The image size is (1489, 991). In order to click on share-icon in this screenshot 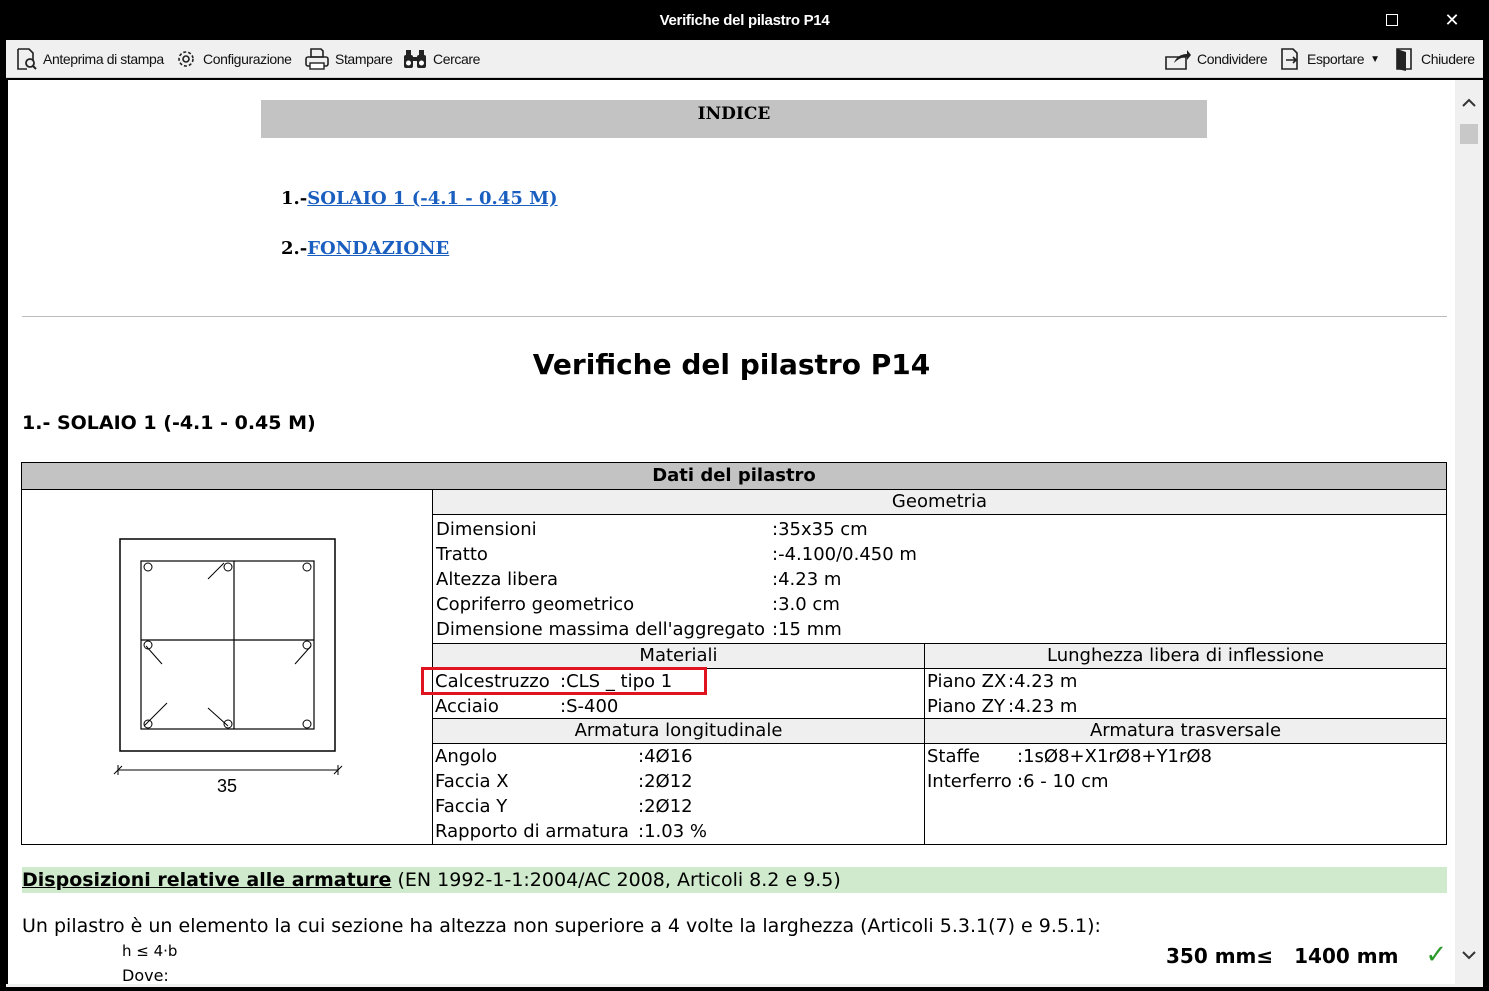, I will do `click(1178, 60)`.